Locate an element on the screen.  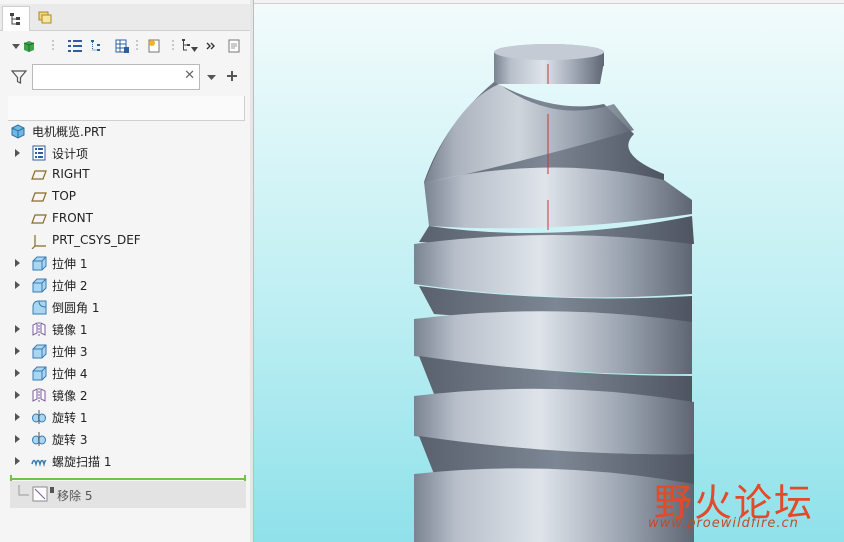
tree-item-label: FRONT is located at coordinates (72, 218).